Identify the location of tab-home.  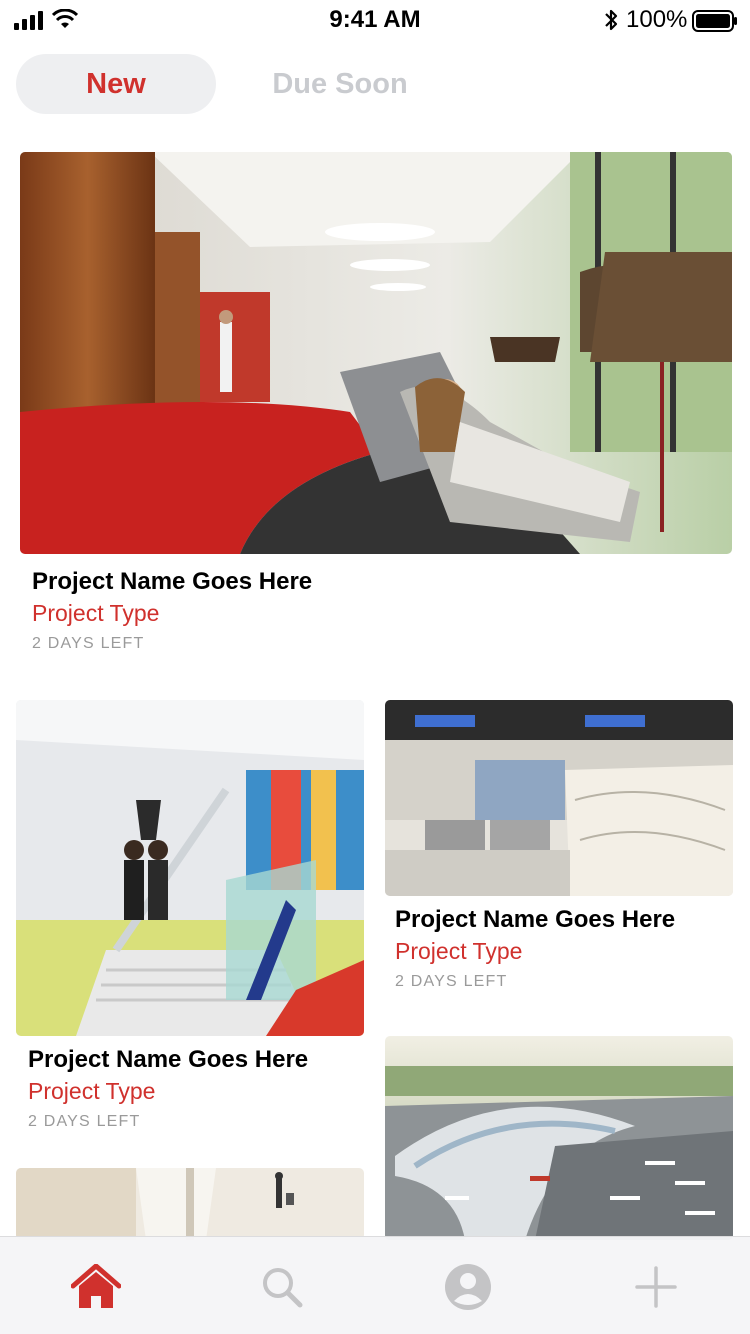
(96, 1287).